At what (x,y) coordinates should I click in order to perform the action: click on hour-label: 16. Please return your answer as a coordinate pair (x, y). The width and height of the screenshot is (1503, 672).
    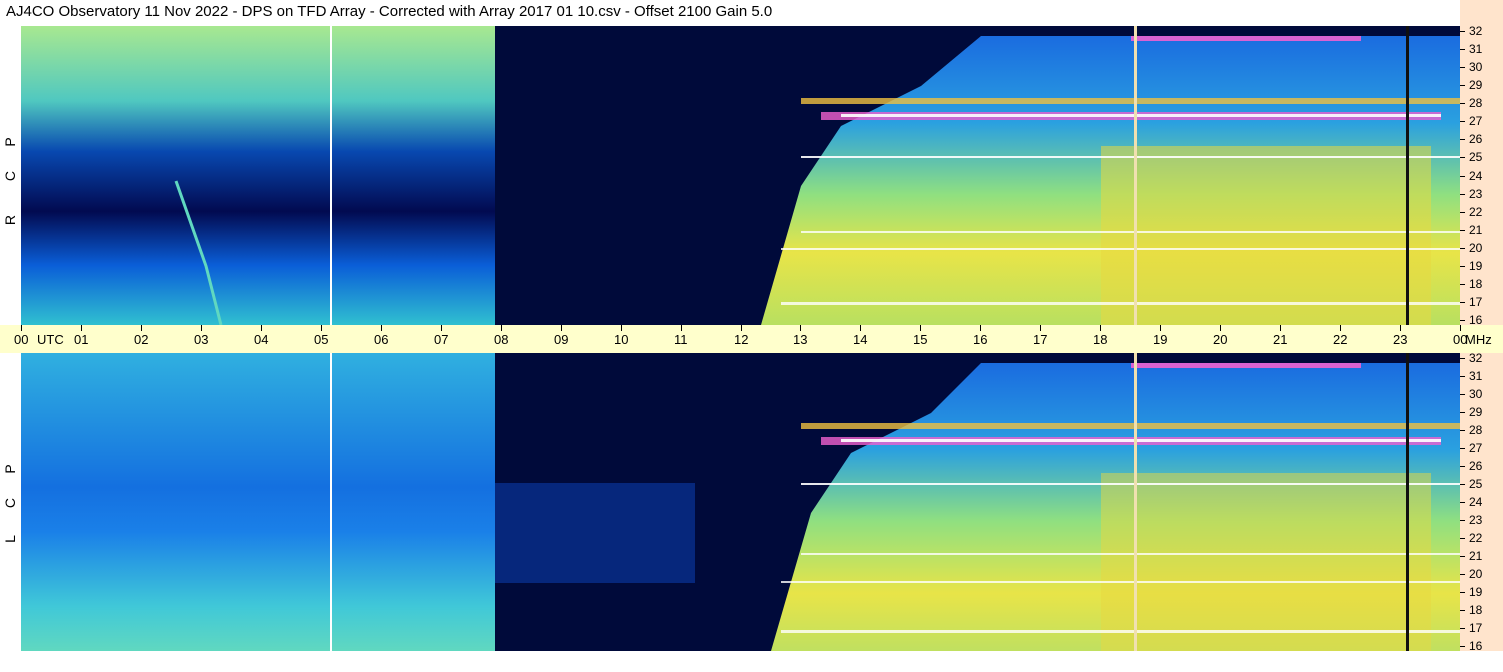
    Looking at the image, I should click on (980, 339).